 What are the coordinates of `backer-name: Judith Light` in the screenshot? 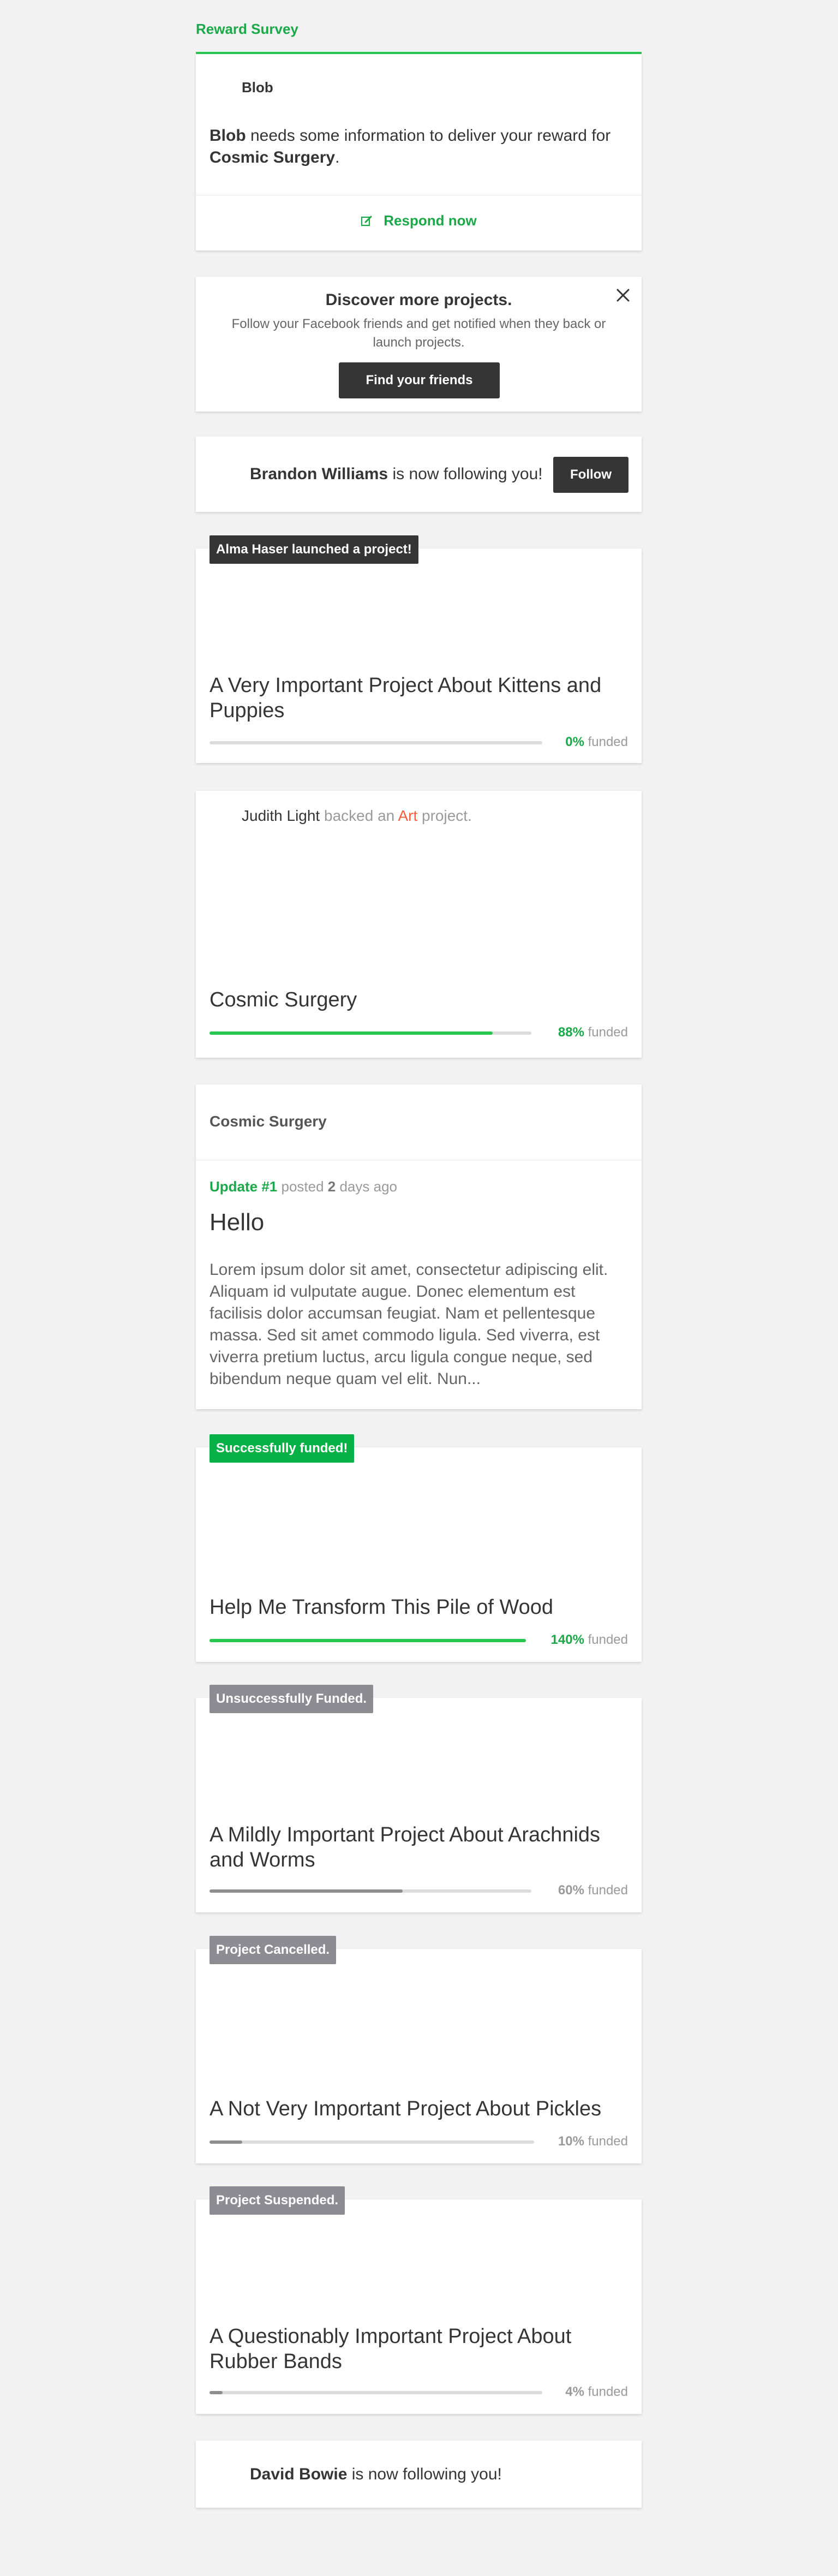 It's located at (281, 815).